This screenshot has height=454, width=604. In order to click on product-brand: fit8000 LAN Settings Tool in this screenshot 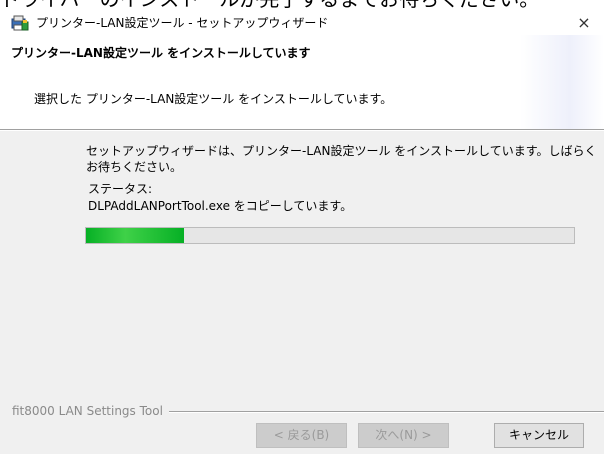, I will do `click(90, 411)`.